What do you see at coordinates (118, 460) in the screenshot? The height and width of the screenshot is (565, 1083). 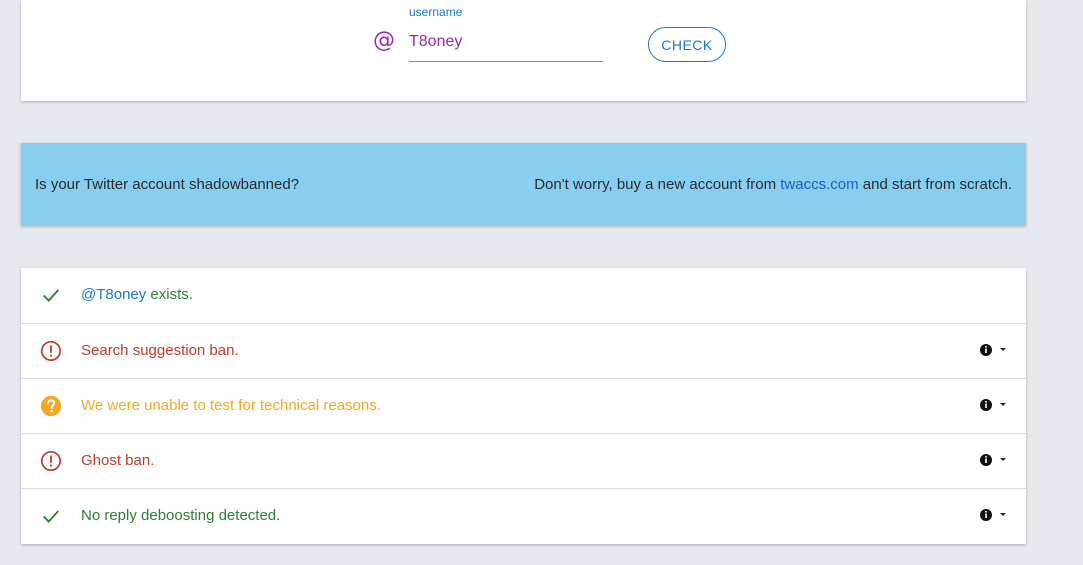 I see `result-text-ghost: Ghost ban.` at bounding box center [118, 460].